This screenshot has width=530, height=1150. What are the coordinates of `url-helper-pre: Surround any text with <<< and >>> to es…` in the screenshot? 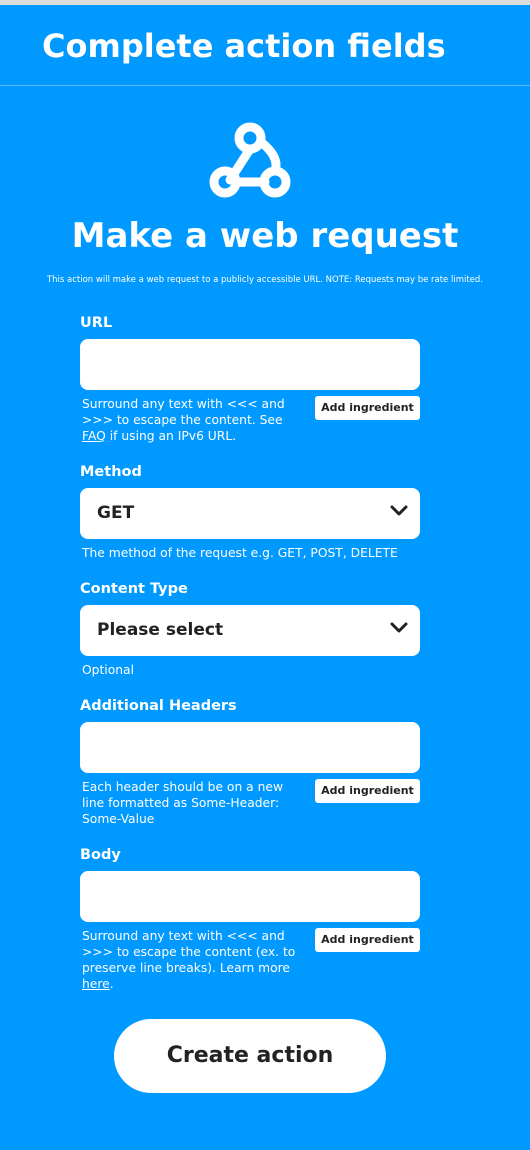 It's located at (183, 412).